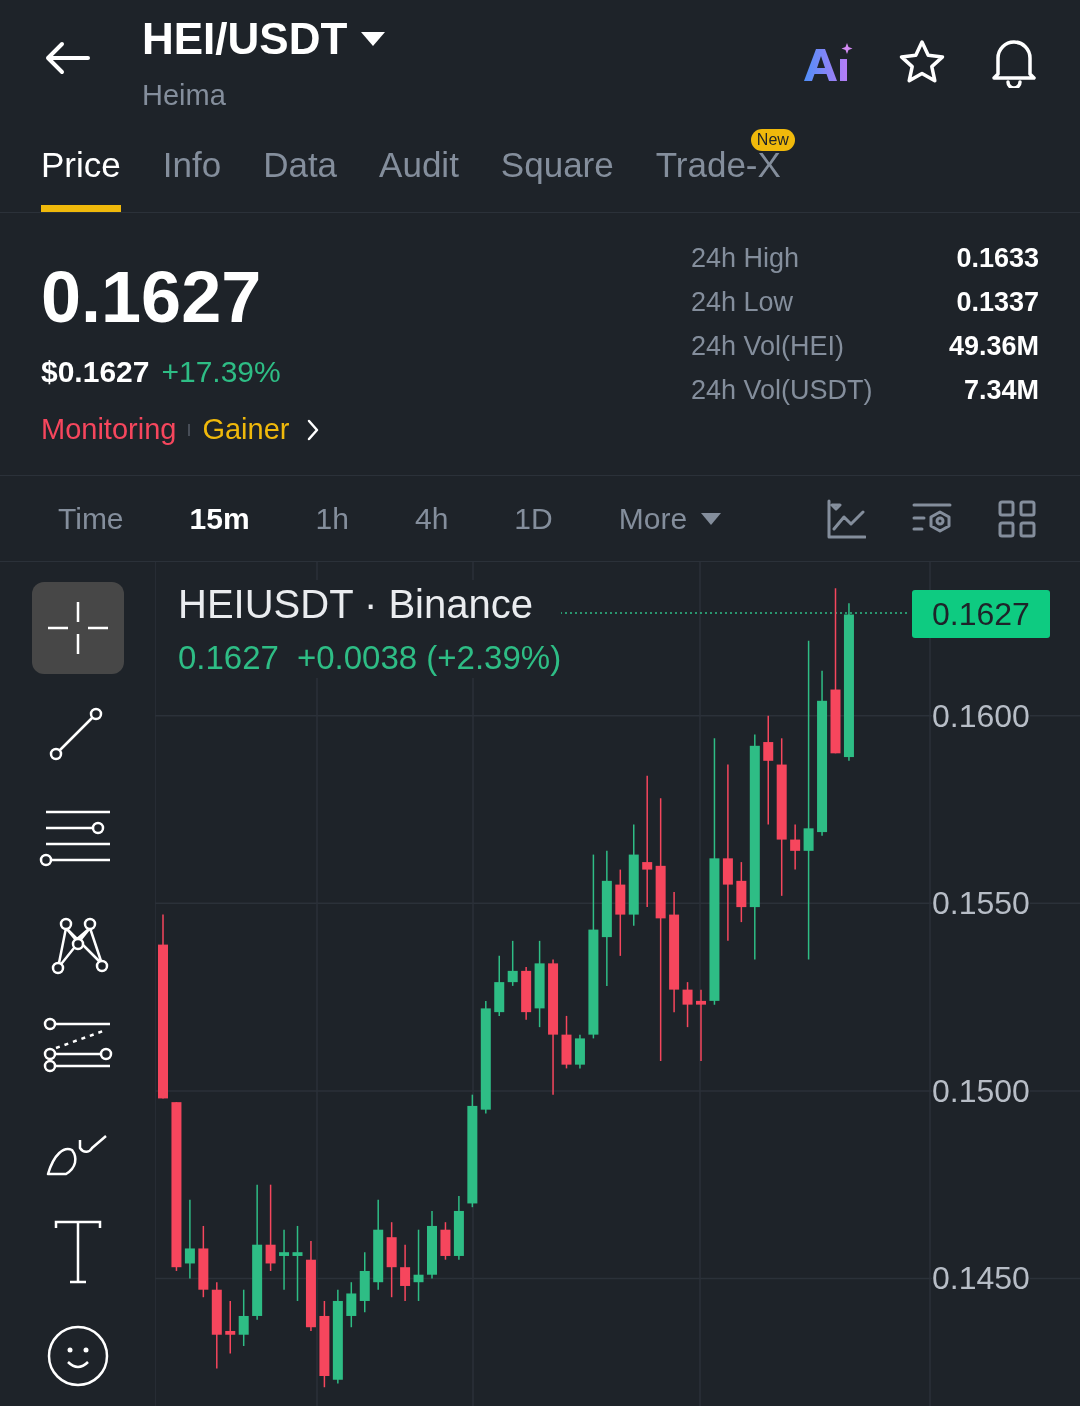 Image resolution: width=1080 pixels, height=1406 pixels. What do you see at coordinates (356, 604) in the screenshot?
I see `chart-symbol: HEIUSDT · Binance` at bounding box center [356, 604].